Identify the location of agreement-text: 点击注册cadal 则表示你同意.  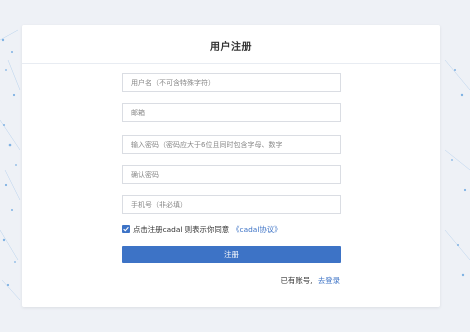
(181, 229).